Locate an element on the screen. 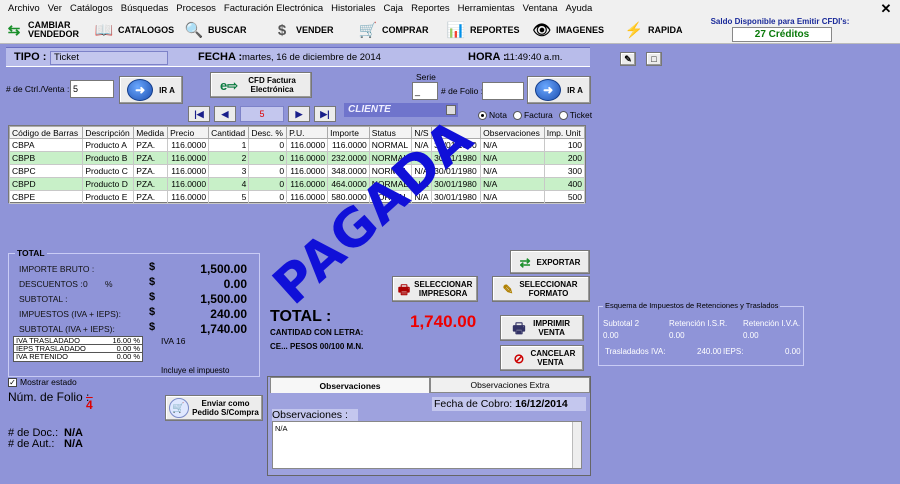 This screenshot has width=900, height=484. radio-factura: Factura is located at coordinates (532, 115).